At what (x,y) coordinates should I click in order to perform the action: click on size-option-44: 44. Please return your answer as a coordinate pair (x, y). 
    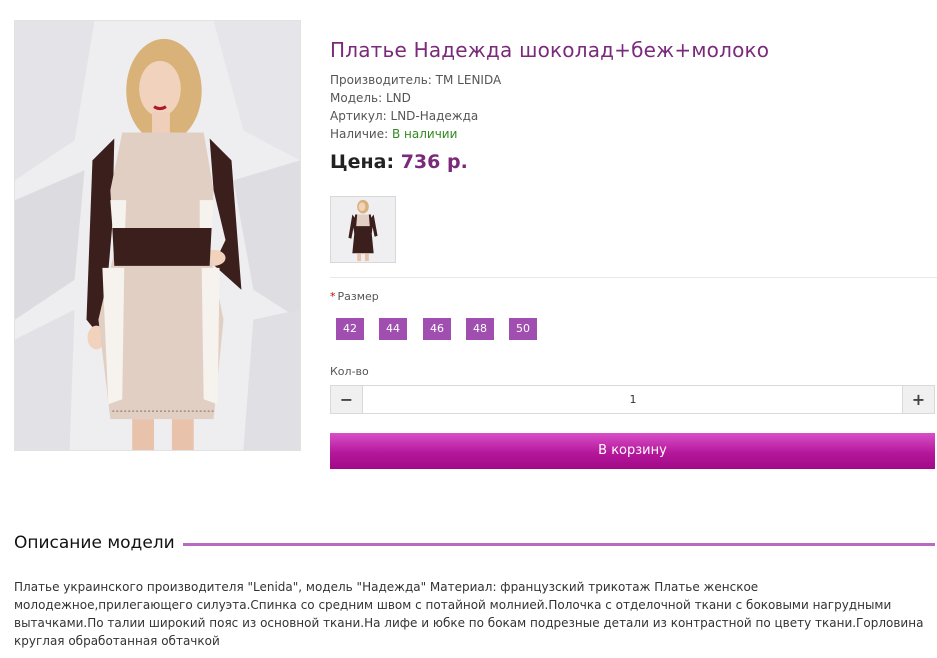
    Looking at the image, I should click on (393, 329).